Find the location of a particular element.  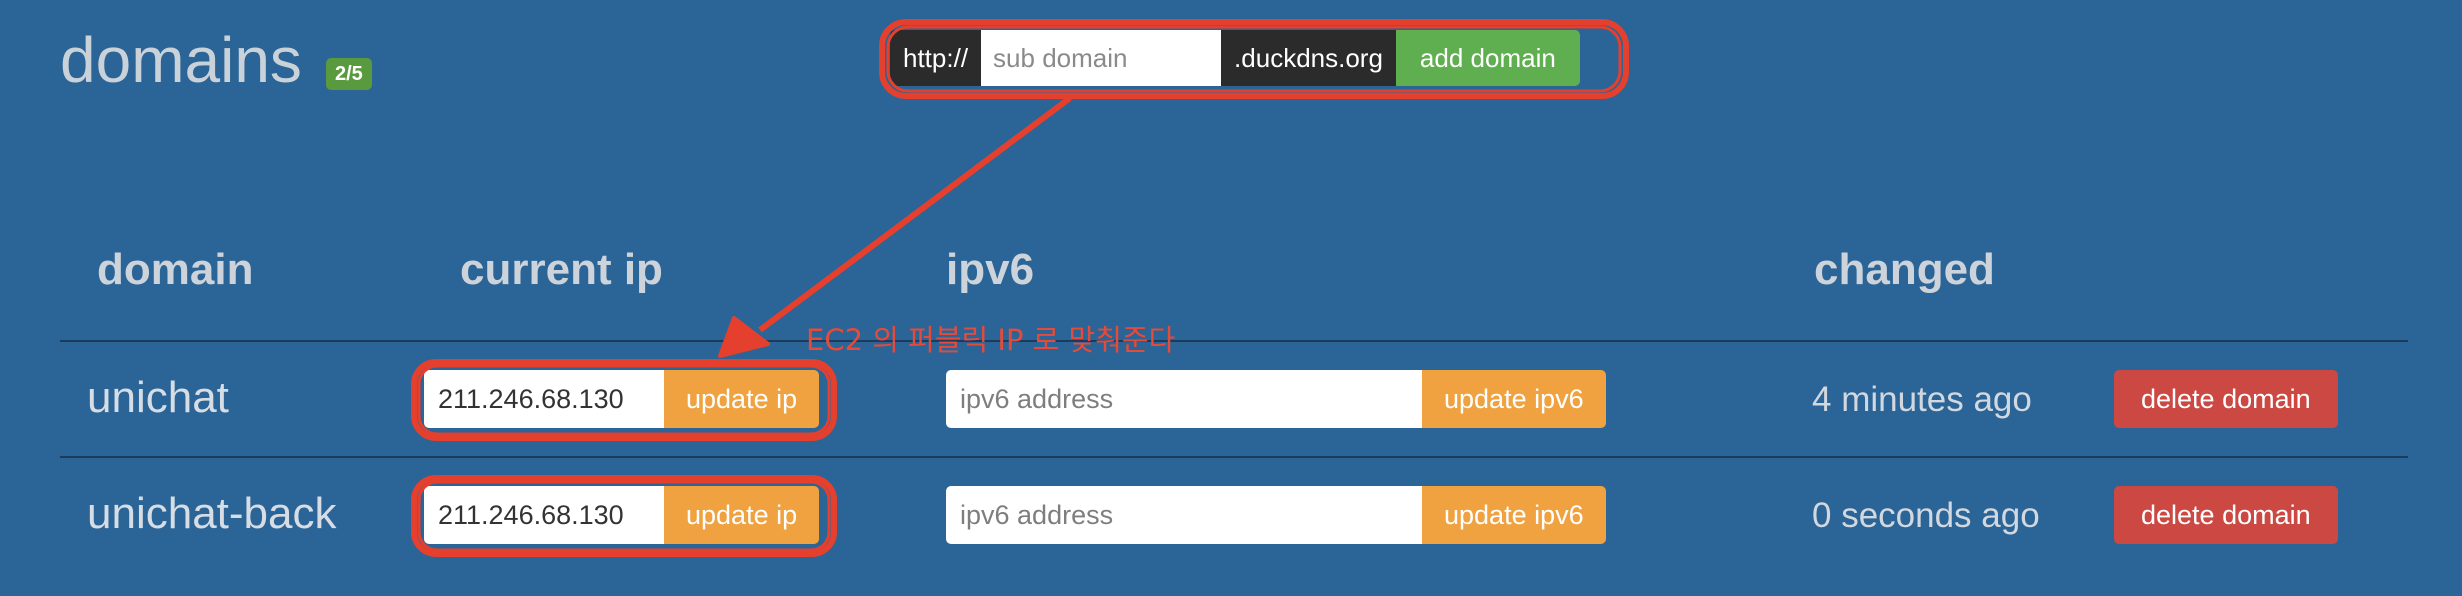

add-domain-form: http:// .duckdns.org add domain is located at coordinates (1235, 58).